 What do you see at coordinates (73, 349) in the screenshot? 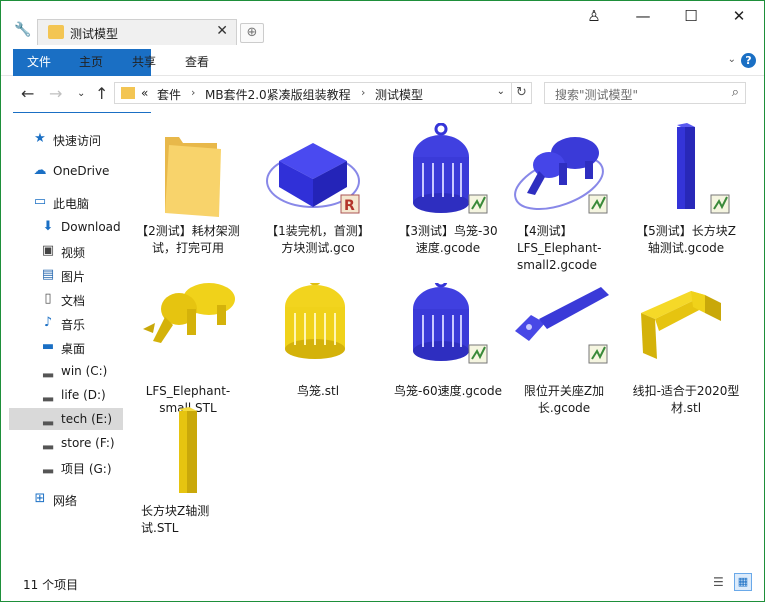
I see `sidebar-item-label: 桌面` at bounding box center [73, 349].